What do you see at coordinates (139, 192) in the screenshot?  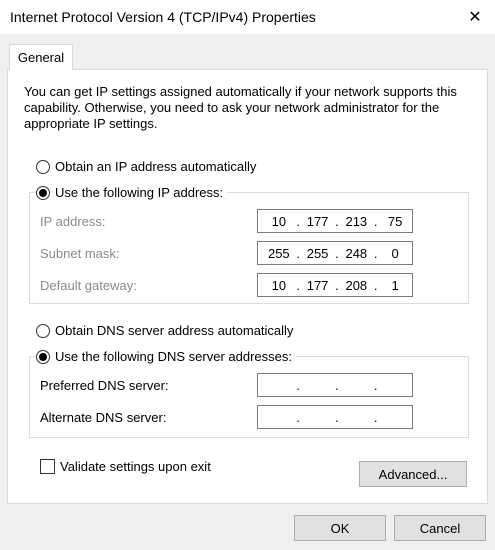 I see `ip-manual-label: Use the following IP address:` at bounding box center [139, 192].